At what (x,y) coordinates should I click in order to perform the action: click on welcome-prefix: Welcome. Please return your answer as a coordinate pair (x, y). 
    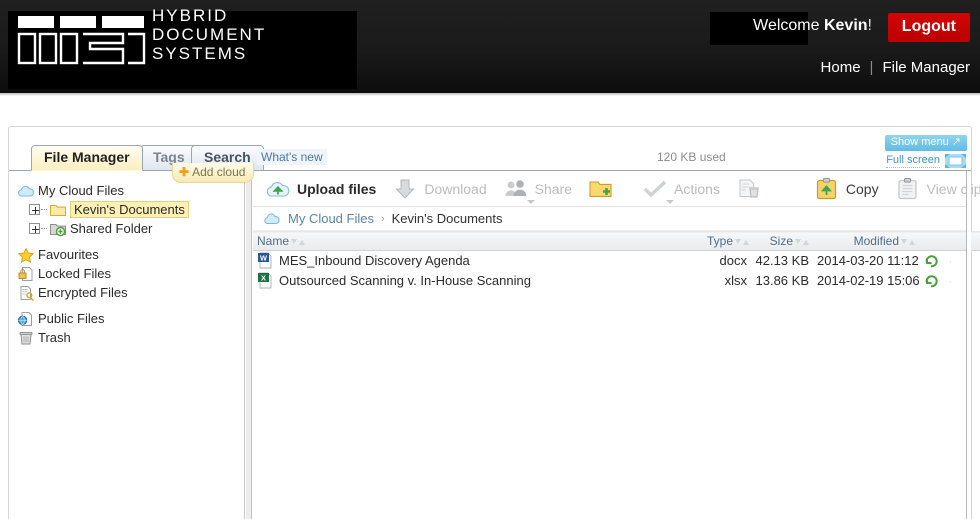
    Looking at the image, I should click on (788, 25).